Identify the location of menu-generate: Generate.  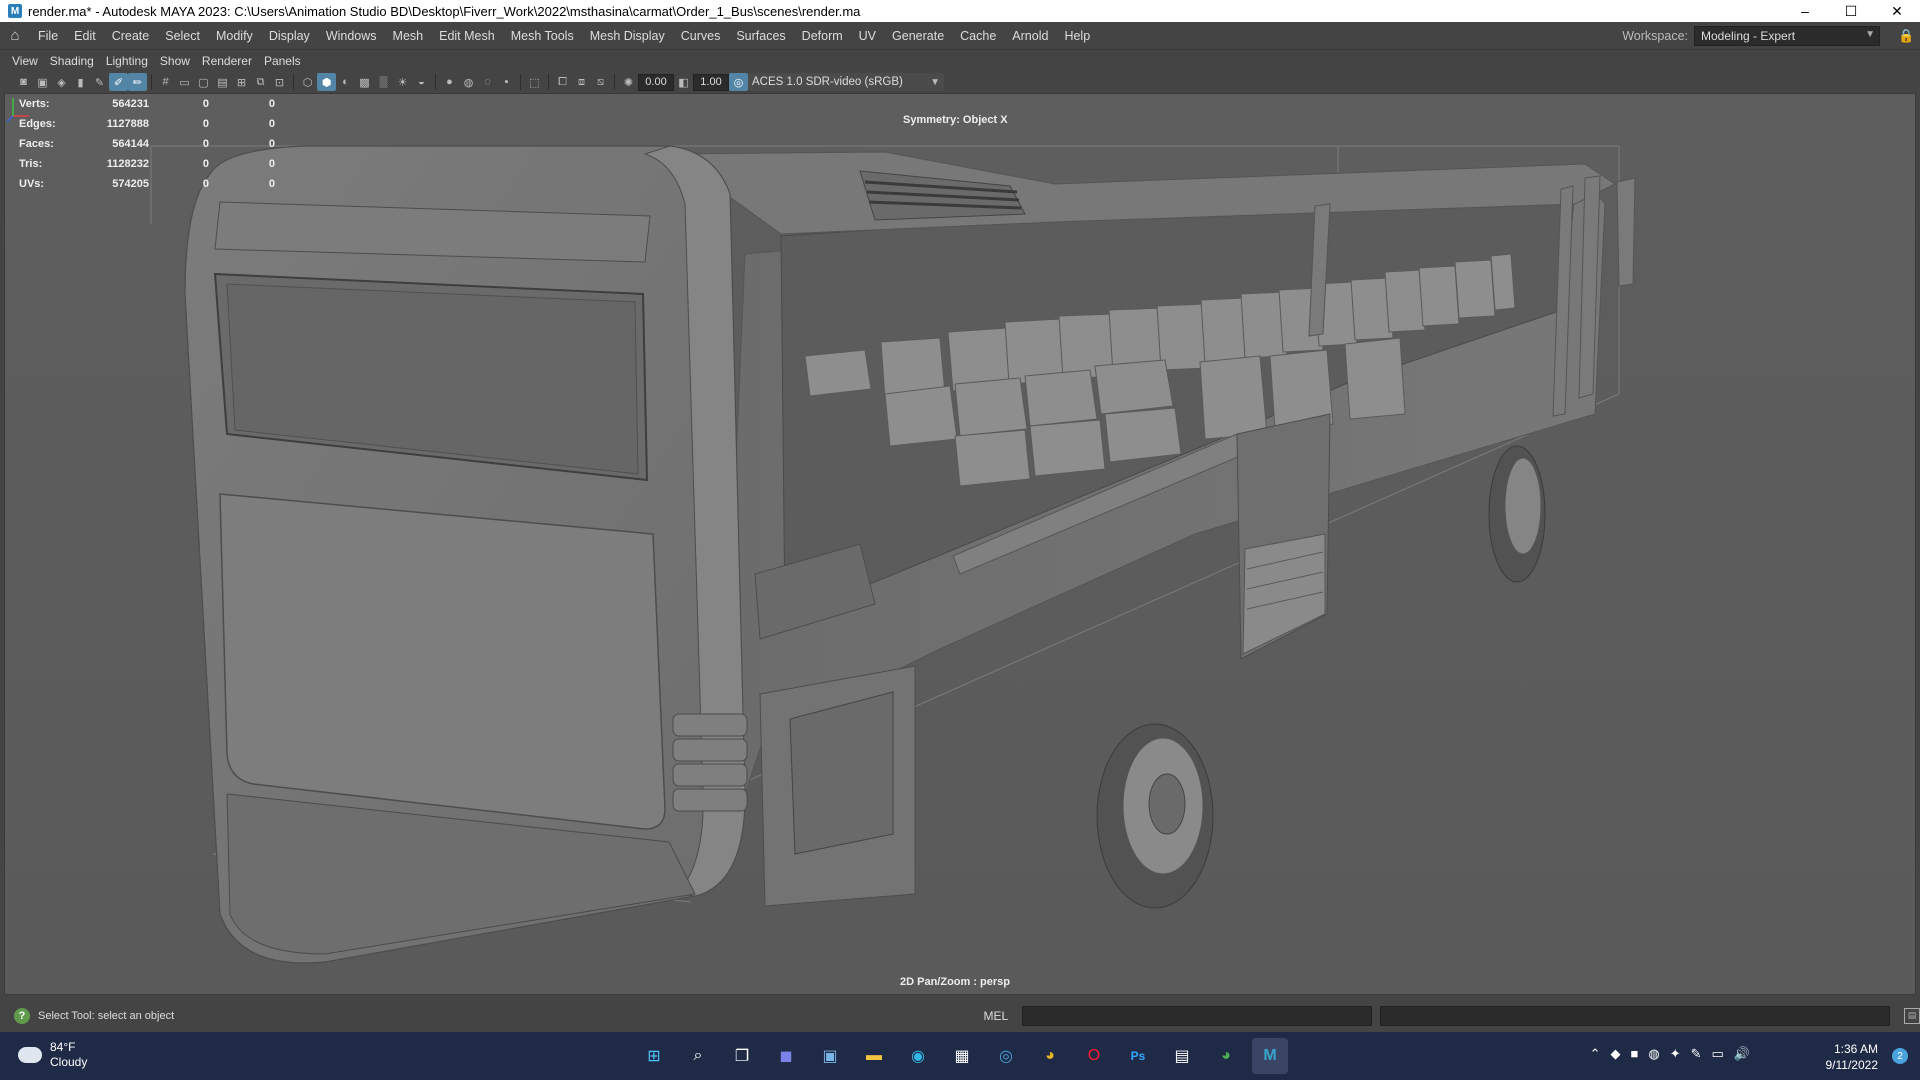
(918, 36).